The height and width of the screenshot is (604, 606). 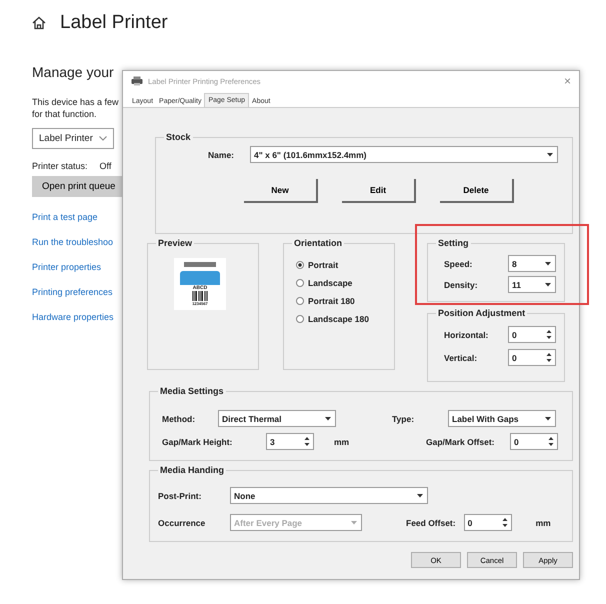 What do you see at coordinates (102, 138) in the screenshot?
I see `chevron-icon` at bounding box center [102, 138].